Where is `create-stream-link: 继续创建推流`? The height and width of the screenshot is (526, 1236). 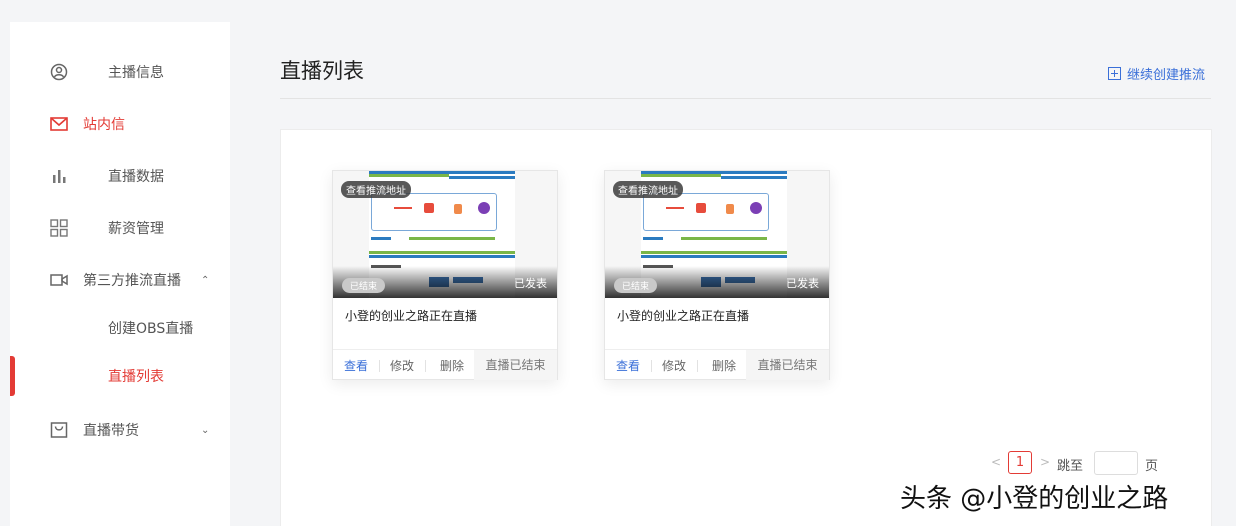 create-stream-link: 继续创建推流 is located at coordinates (1156, 73).